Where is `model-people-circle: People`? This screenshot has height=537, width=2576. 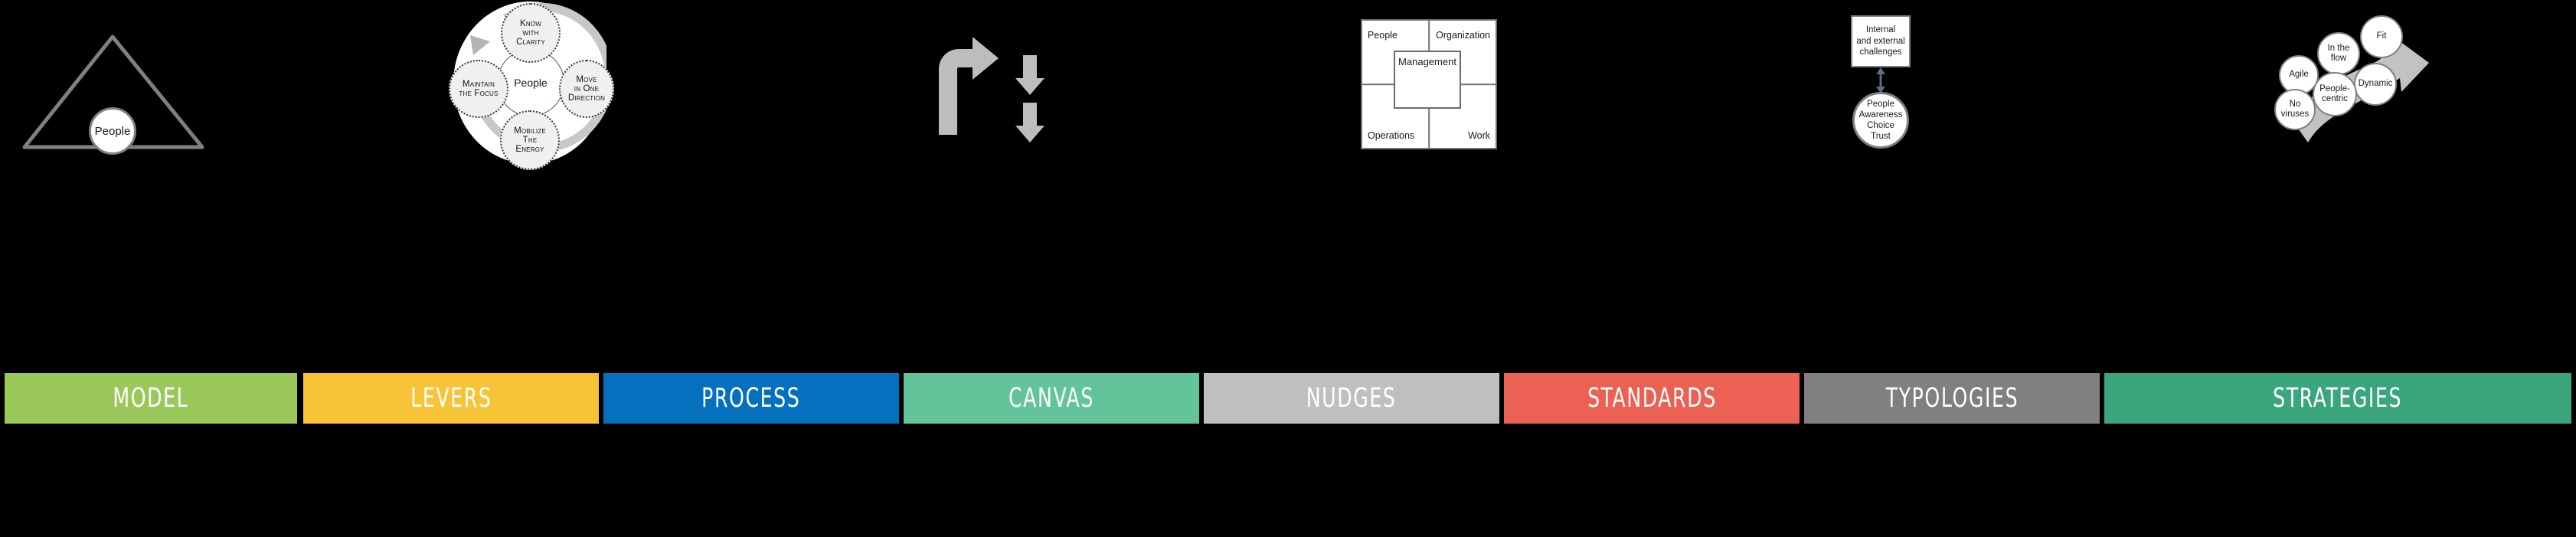
model-people-circle: People is located at coordinates (112, 131).